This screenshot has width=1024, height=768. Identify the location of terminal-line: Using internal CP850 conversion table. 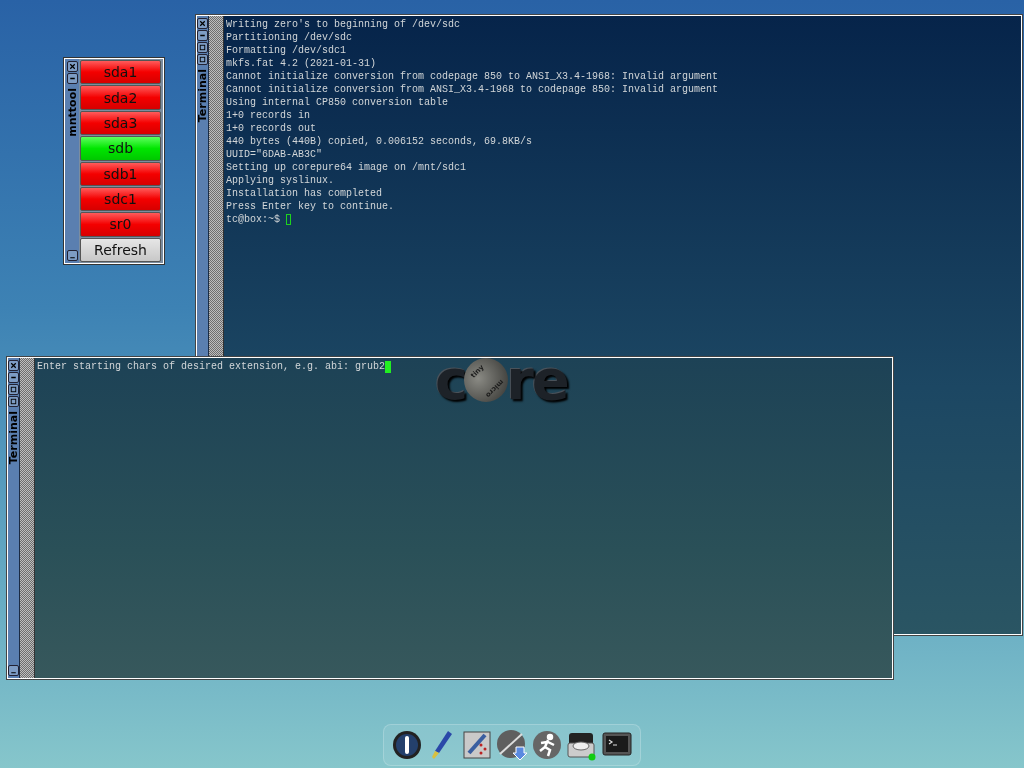
(337, 102).